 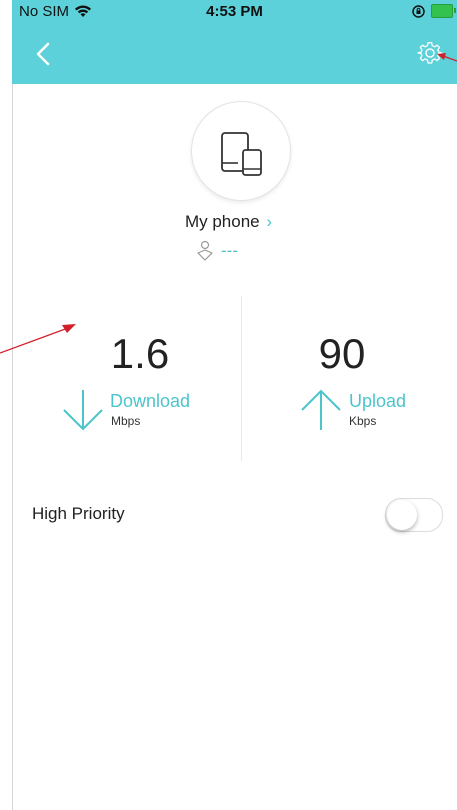 What do you see at coordinates (229, 250) in the screenshot?
I see `ip-address-value: ---` at bounding box center [229, 250].